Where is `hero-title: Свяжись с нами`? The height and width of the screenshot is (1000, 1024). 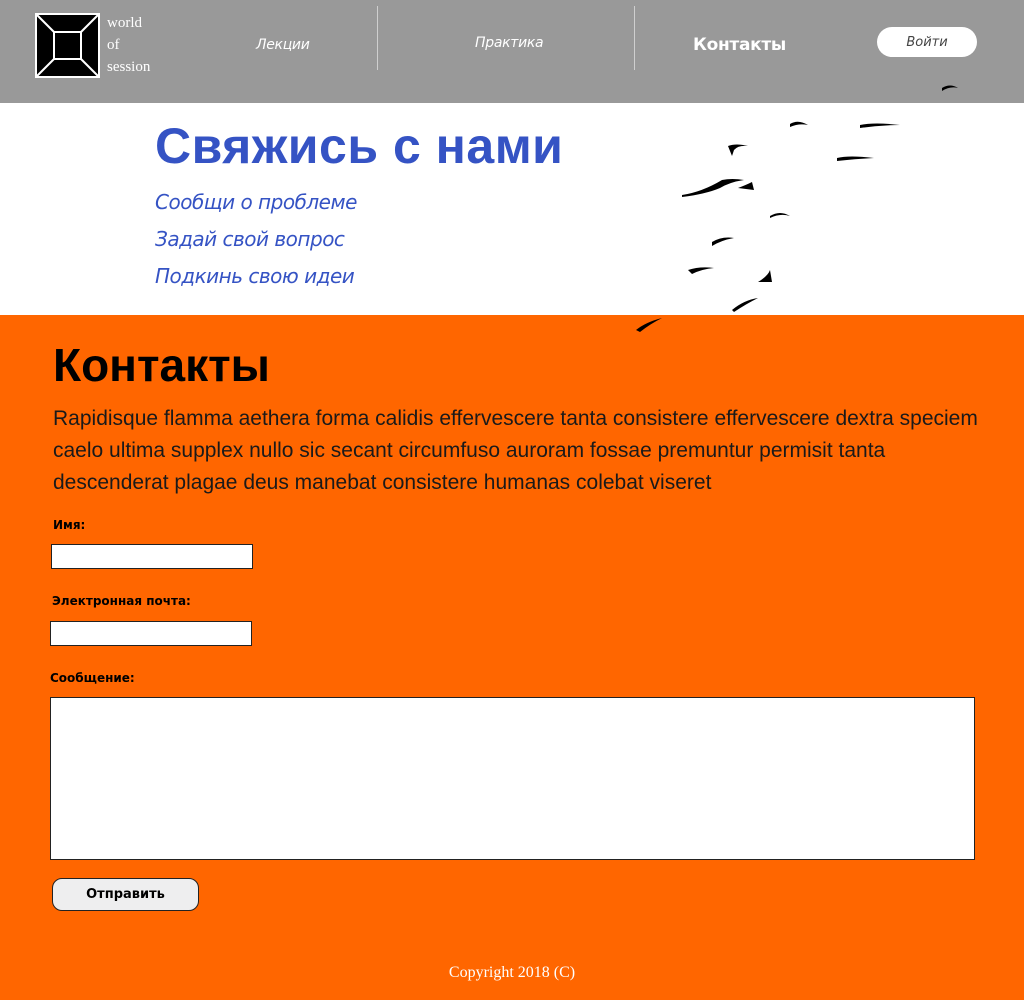 hero-title: Свяжись с нами is located at coordinates (359, 146).